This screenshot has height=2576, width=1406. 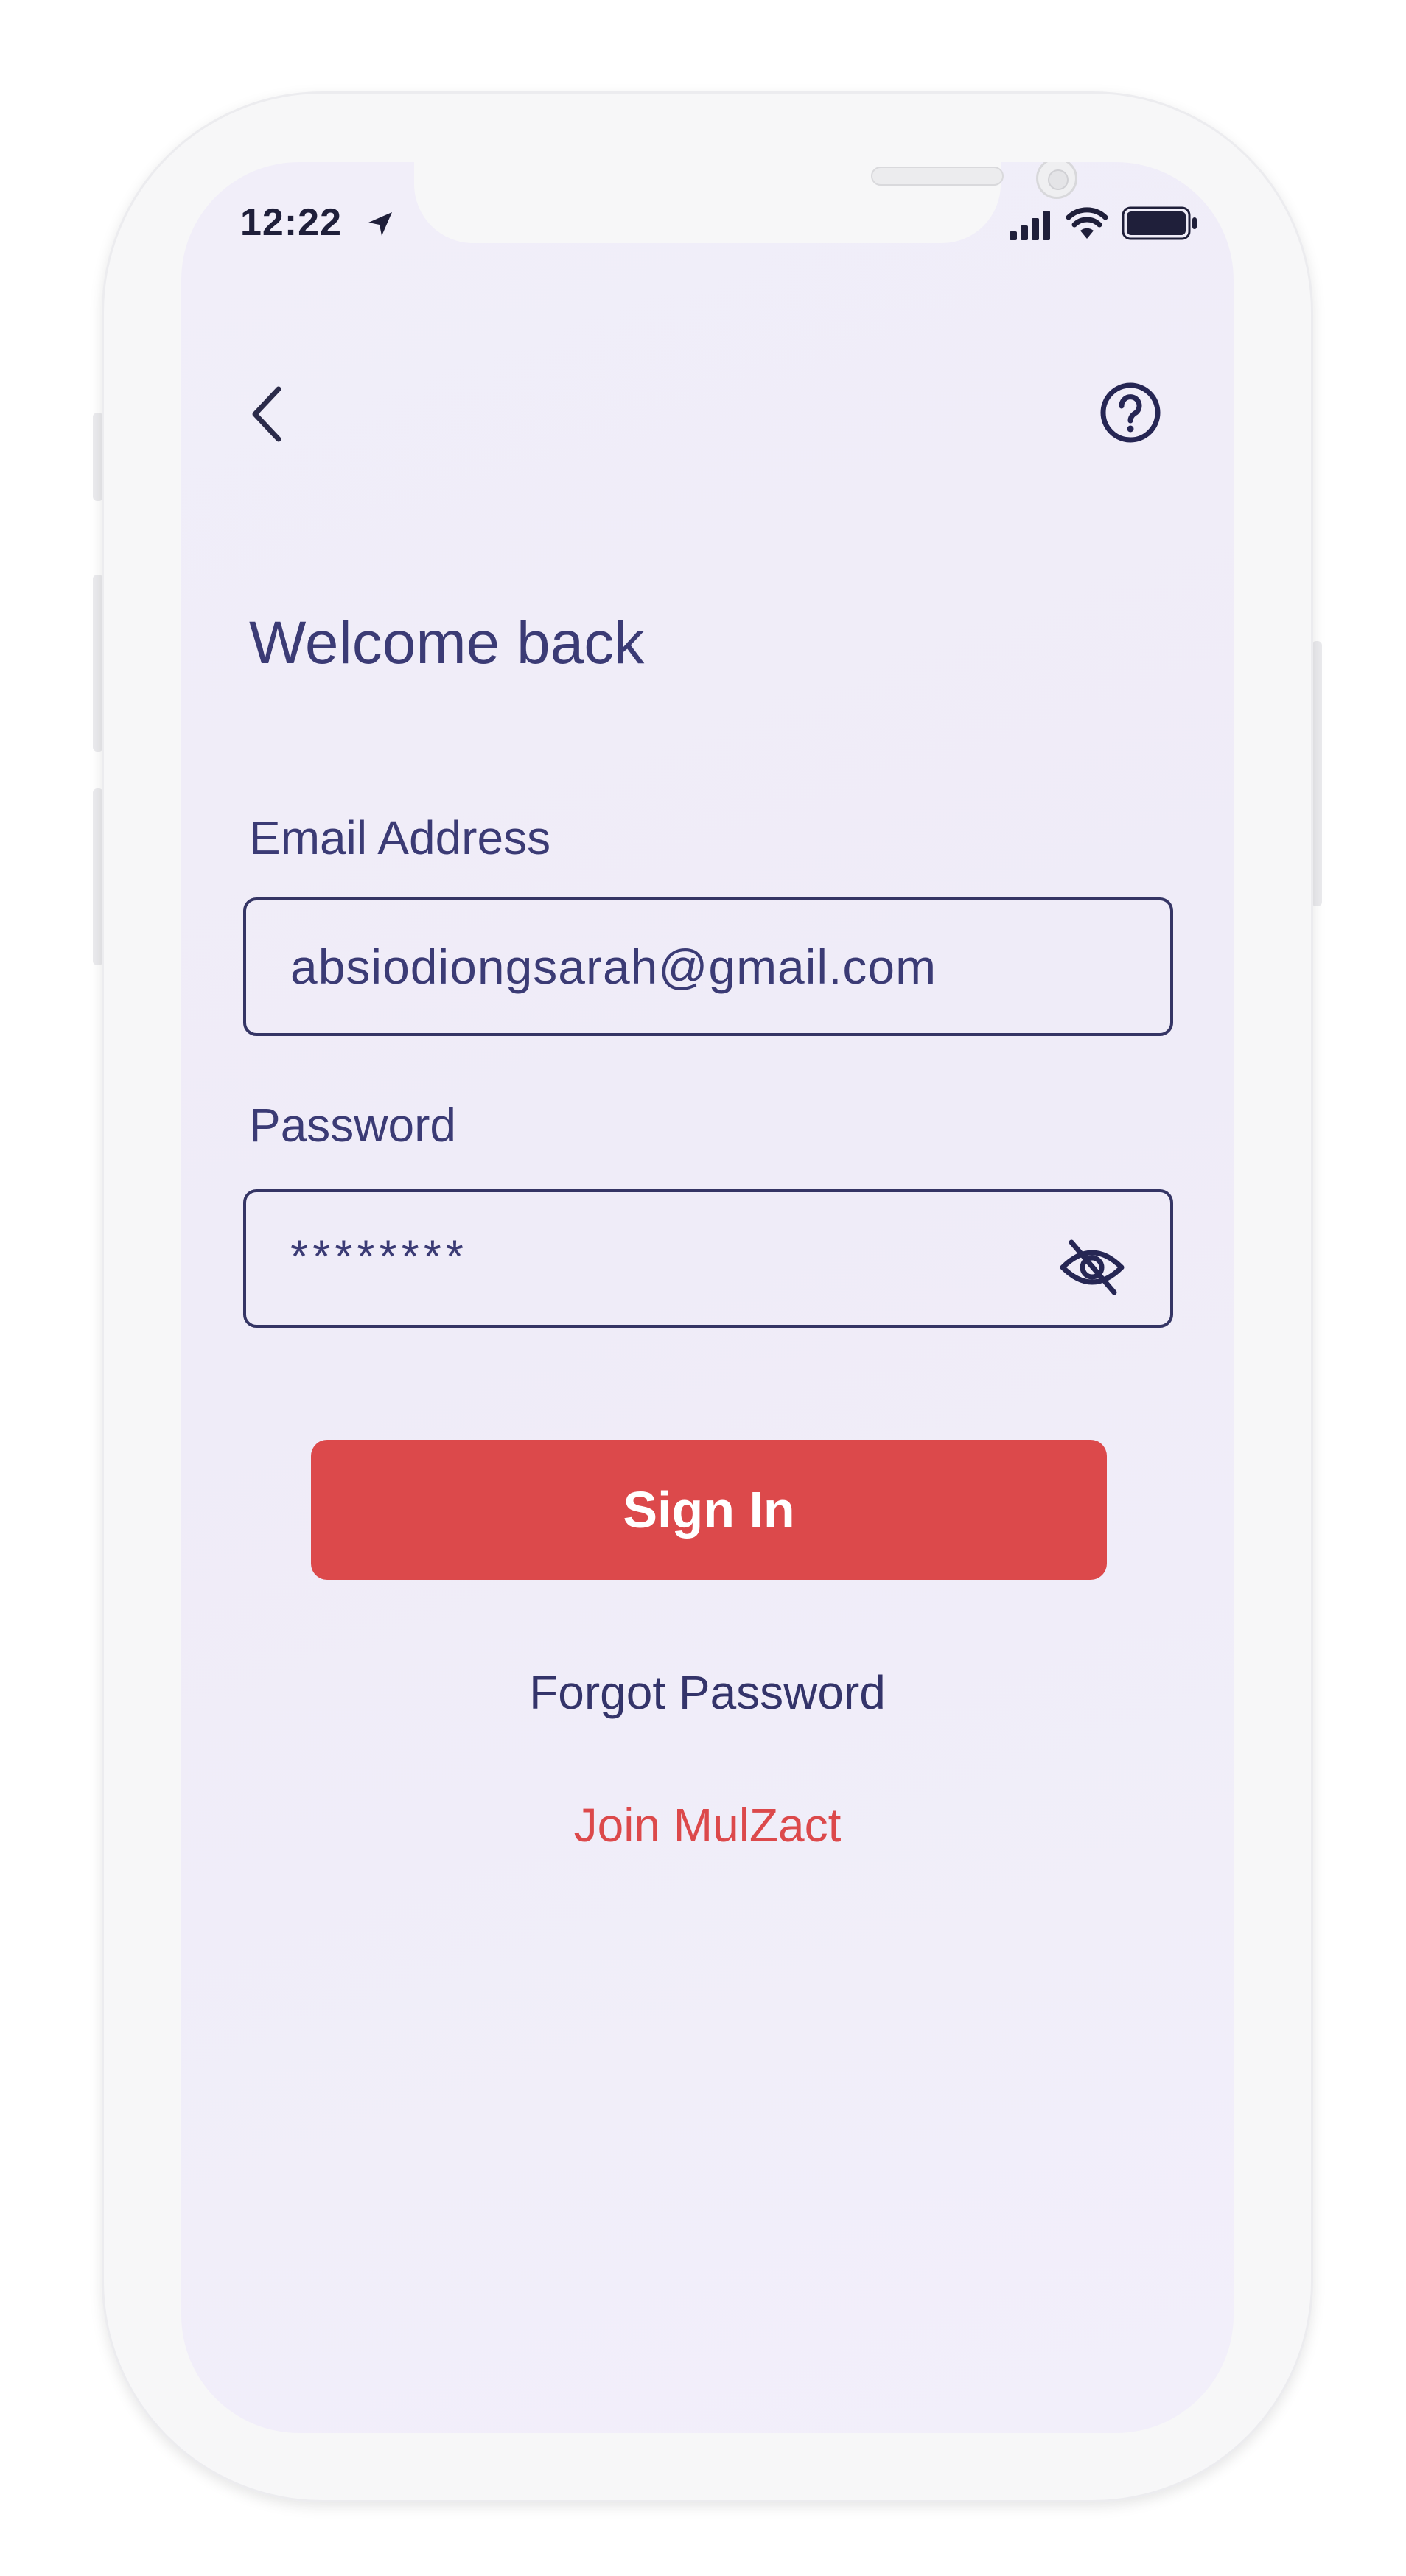 I want to click on password-value: ********, so click(x=380, y=1257).